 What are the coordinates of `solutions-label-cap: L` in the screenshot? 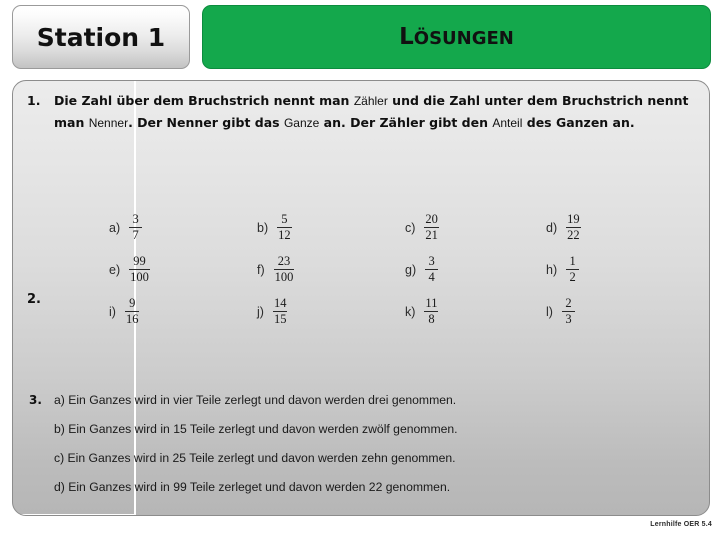 It's located at (406, 37).